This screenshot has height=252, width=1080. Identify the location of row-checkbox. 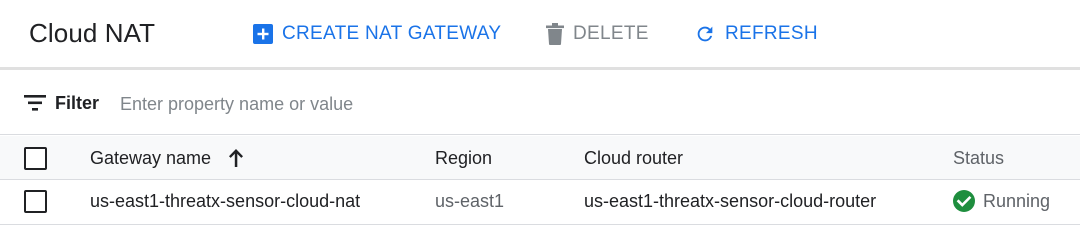
(35, 201).